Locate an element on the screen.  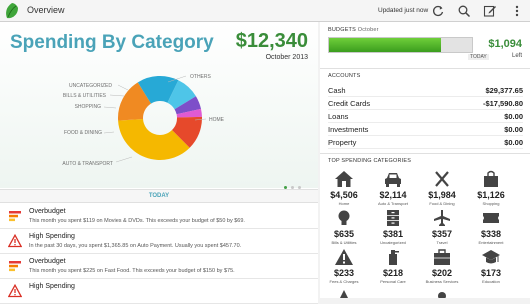
account-row-property: Property $0.00 is located at coordinates (425, 142).